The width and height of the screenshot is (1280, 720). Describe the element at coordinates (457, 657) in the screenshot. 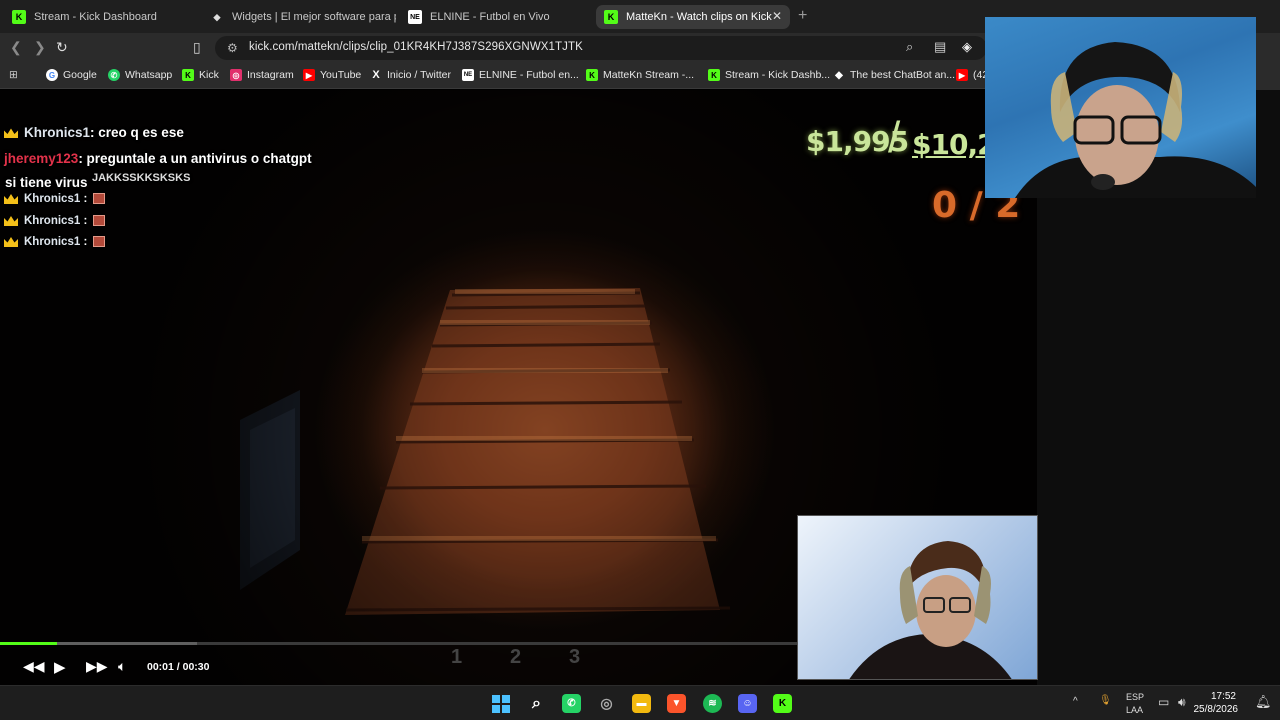

I see `hotbar-slot-1: 1` at that location.